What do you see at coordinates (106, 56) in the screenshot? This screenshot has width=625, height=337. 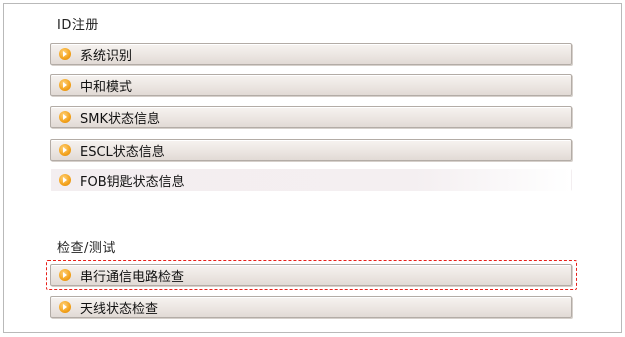 I see `menu-item-label: 系统识别` at bounding box center [106, 56].